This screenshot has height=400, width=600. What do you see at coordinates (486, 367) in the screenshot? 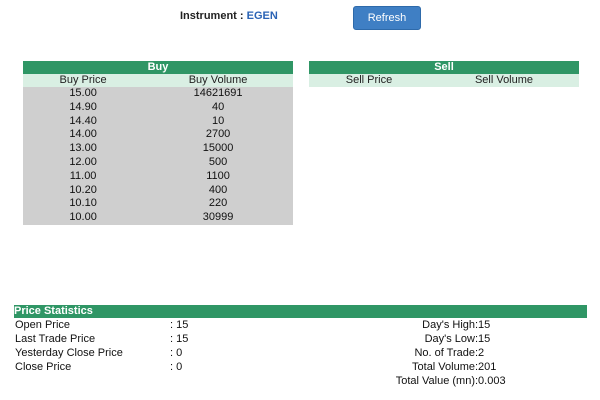
I see `total-volume-value: :201` at bounding box center [486, 367].